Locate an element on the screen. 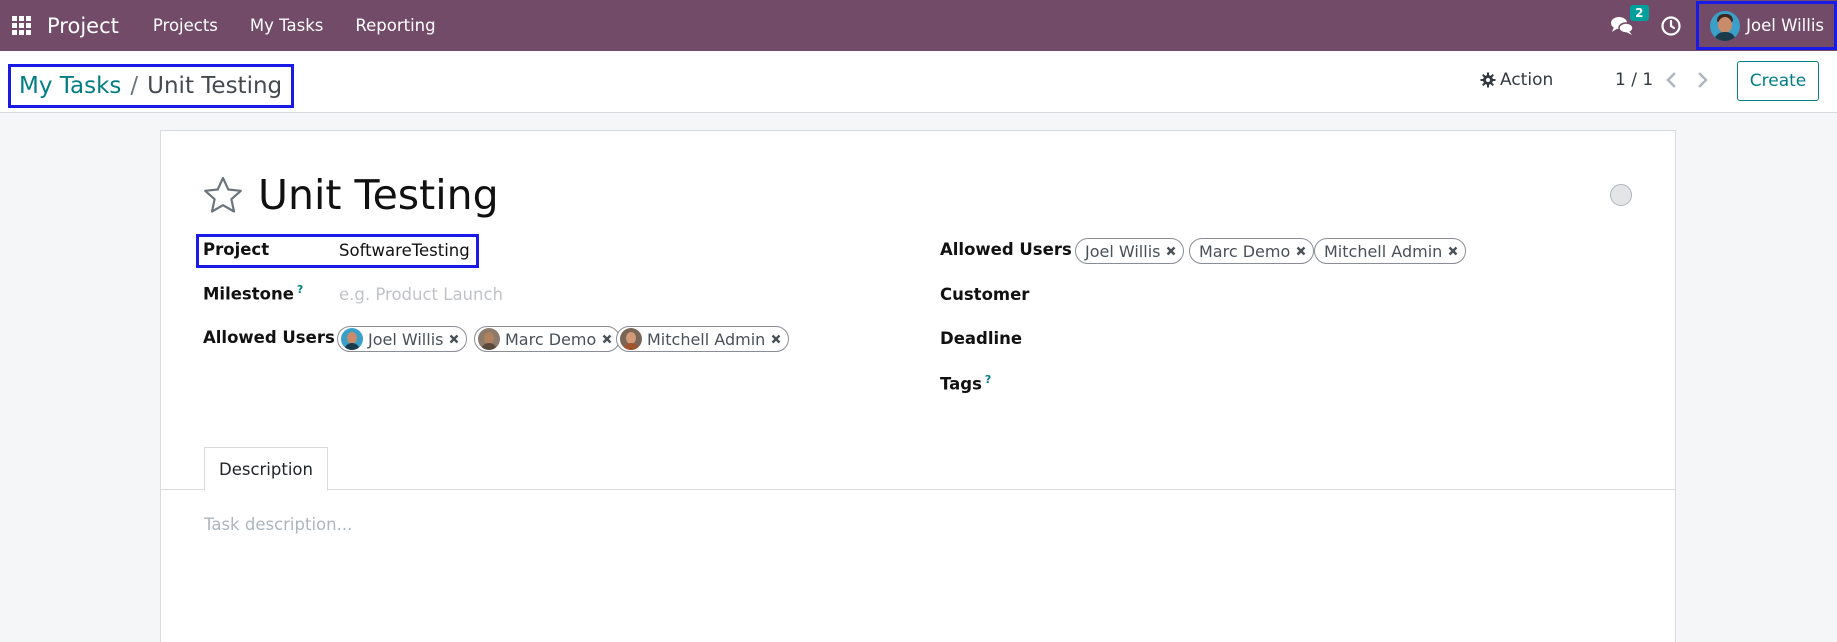 The height and width of the screenshot is (642, 1837). breadcrumb: My Tasks / Unit Testing is located at coordinates (151, 86).